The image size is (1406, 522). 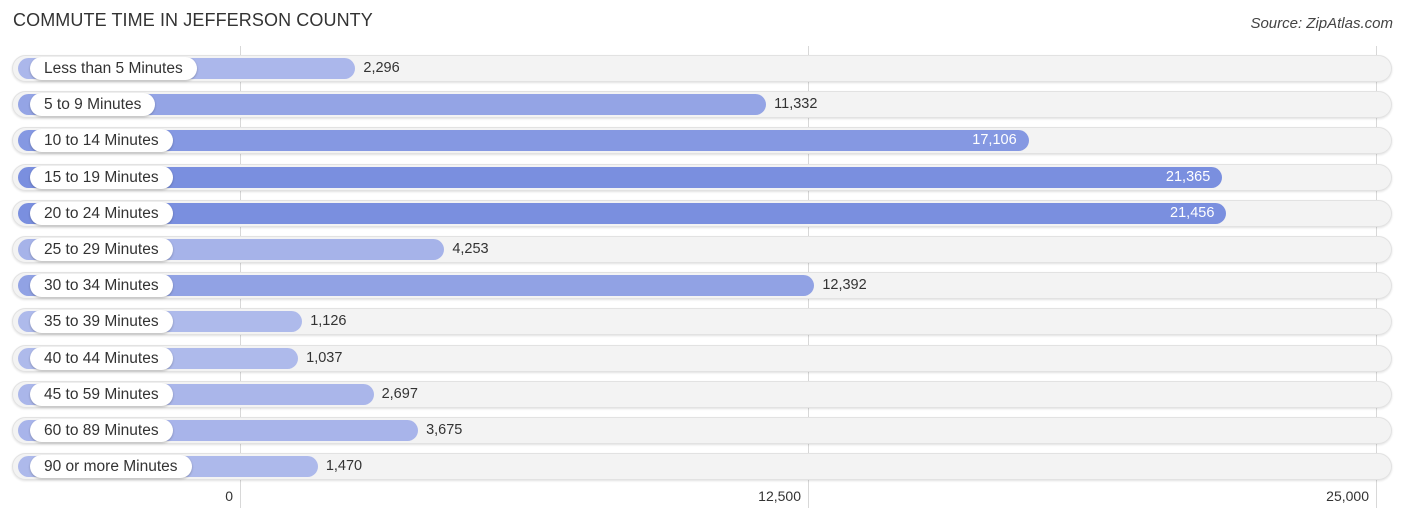 I want to click on bar-row: 40 to 44 Minutes 1,037, so click(x=702, y=358).